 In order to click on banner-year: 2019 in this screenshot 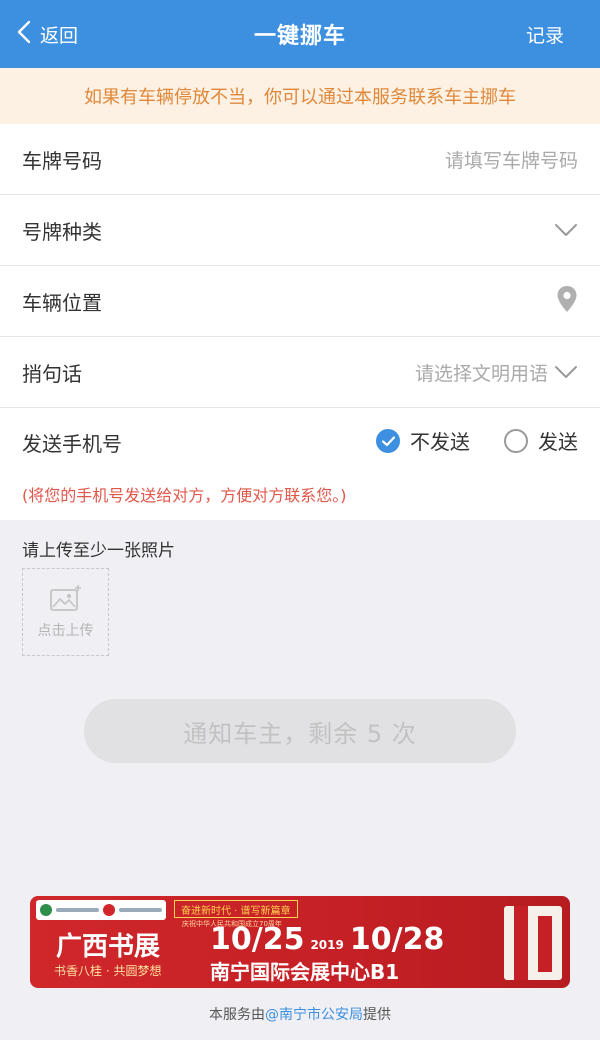, I will do `click(327, 945)`.